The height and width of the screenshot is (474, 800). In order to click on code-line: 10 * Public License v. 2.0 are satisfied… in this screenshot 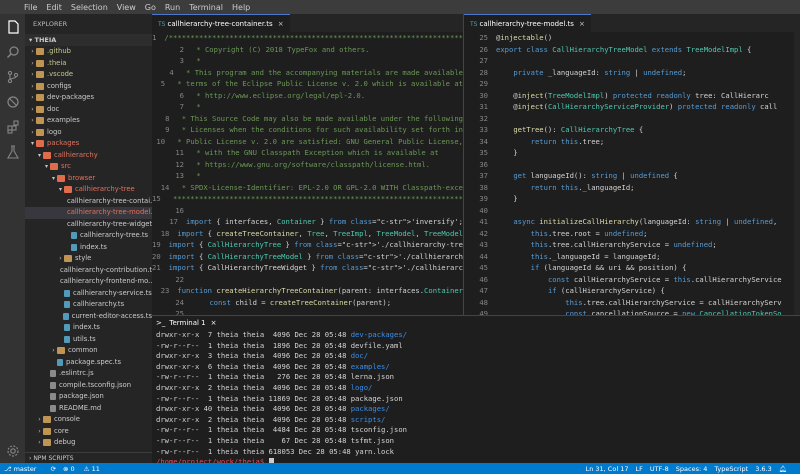, I will do `click(307, 142)`.